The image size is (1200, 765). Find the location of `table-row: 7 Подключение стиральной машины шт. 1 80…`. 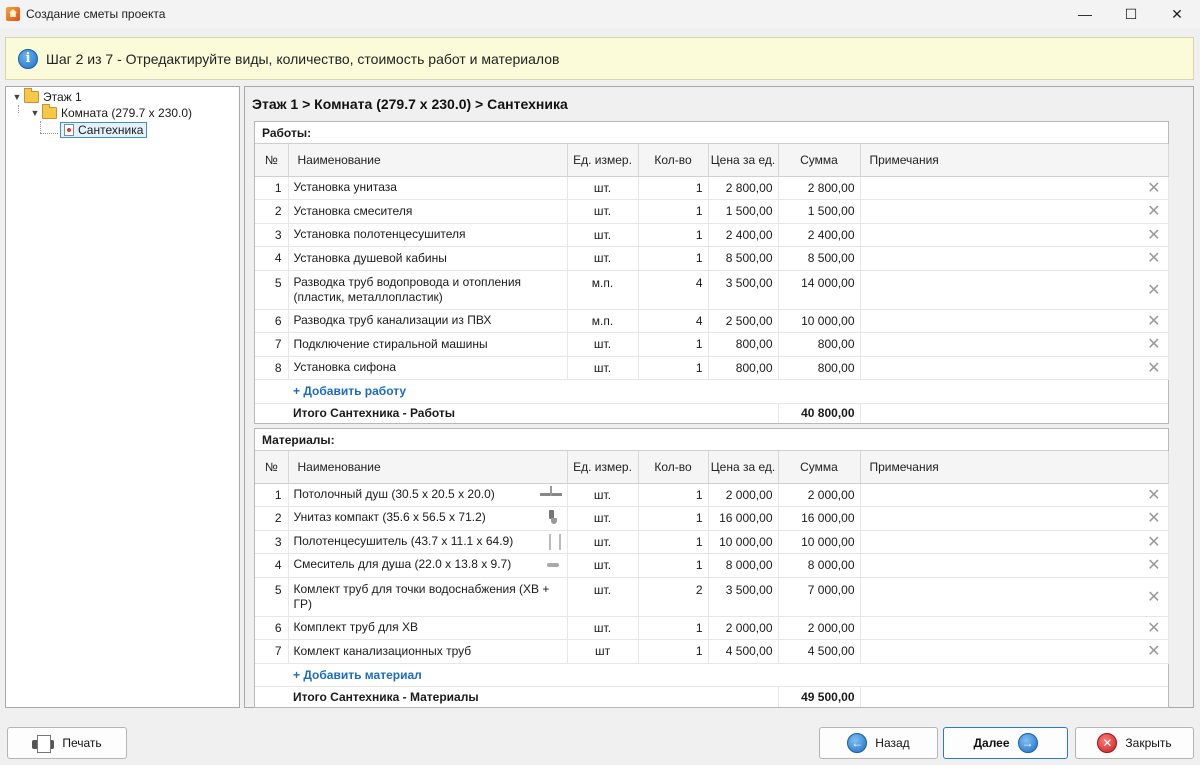

table-row: 7 Подключение стиральной машины шт. 1 80… is located at coordinates (712, 344).